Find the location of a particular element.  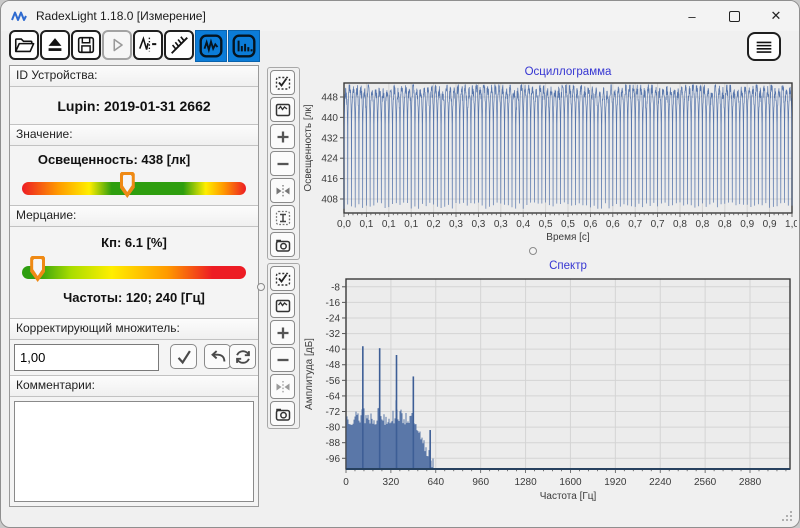

svg-text: 1600 is located at coordinates (570, 482).